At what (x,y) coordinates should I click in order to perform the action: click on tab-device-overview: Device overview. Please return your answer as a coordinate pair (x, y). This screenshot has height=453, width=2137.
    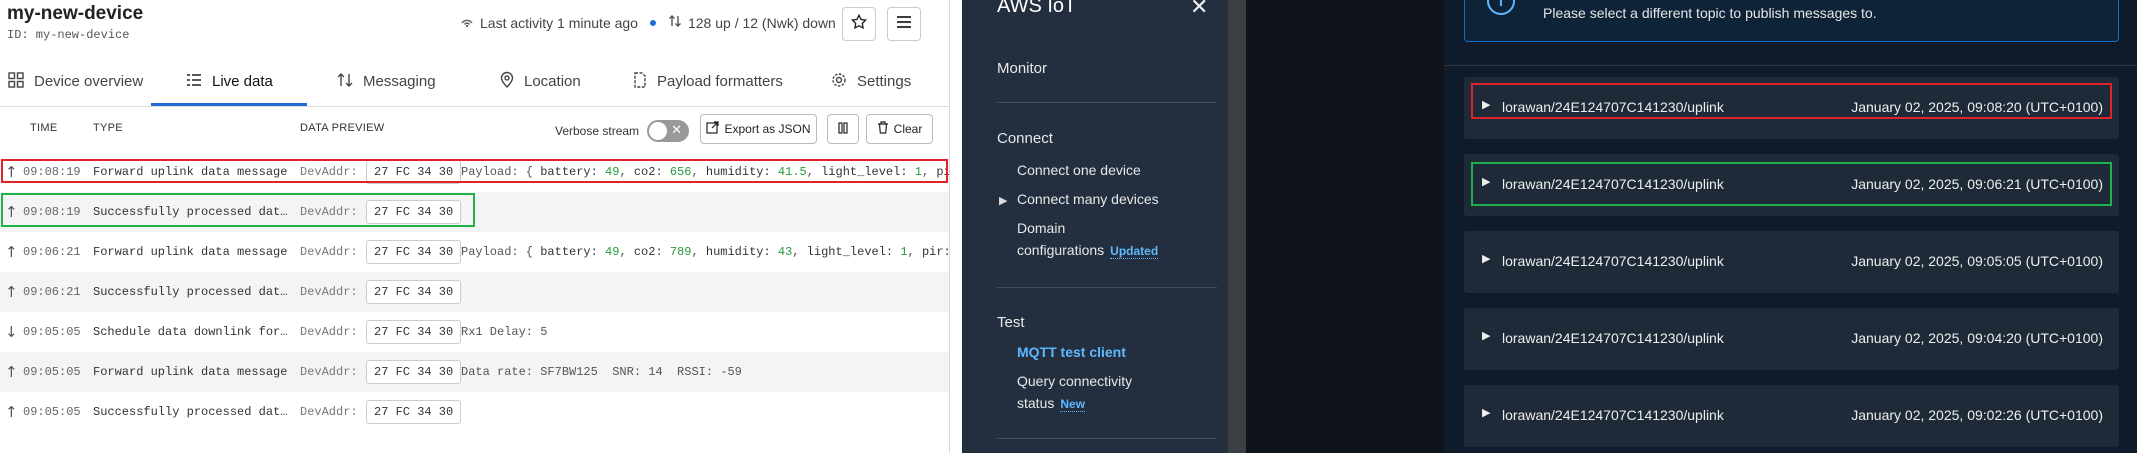
    Looking at the image, I should click on (75, 81).